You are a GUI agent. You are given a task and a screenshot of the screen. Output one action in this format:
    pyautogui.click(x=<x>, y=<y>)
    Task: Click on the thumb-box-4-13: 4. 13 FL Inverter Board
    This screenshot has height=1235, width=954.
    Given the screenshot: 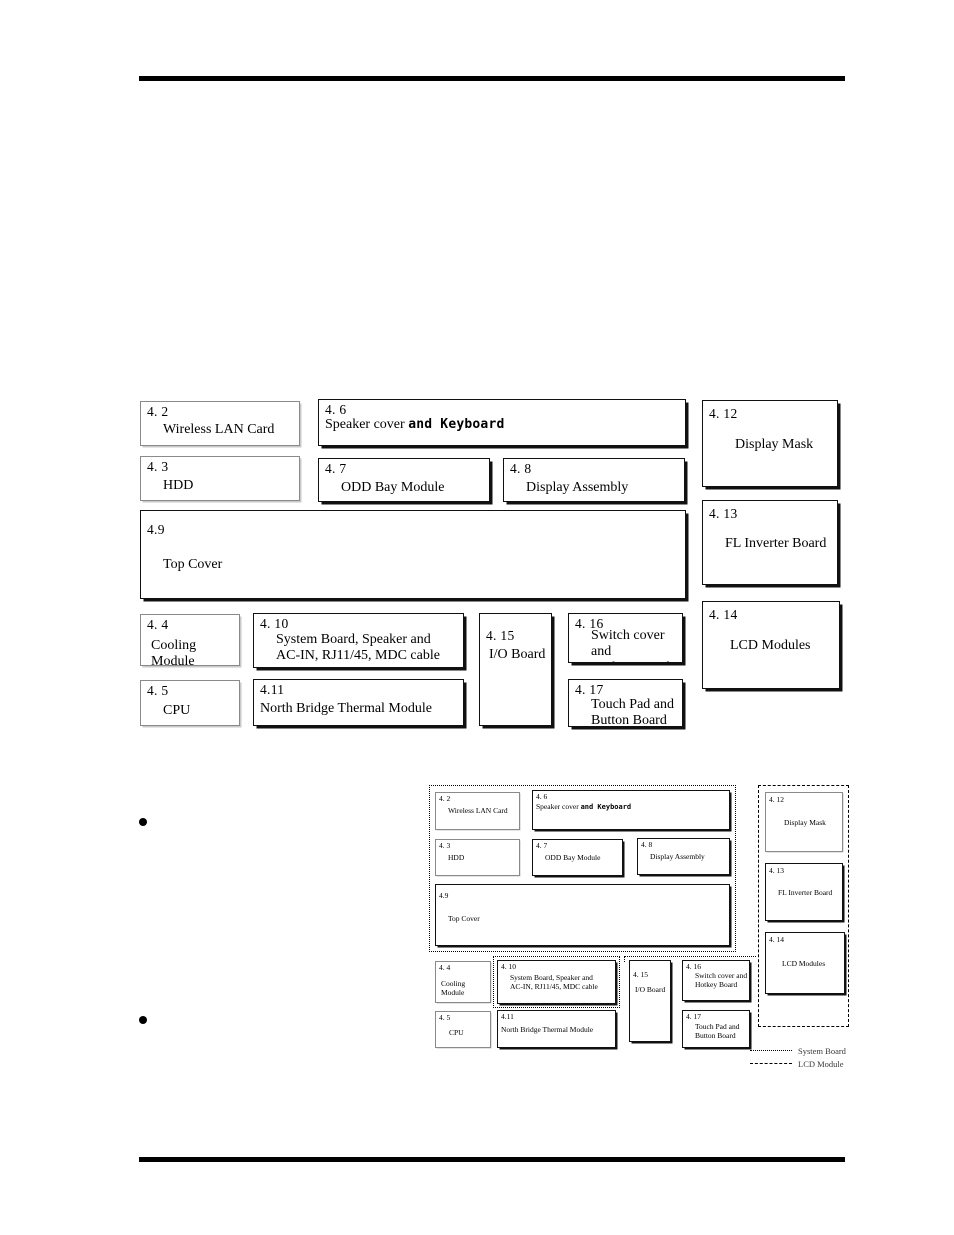 What is the action you would take?
    pyautogui.click(x=804, y=892)
    